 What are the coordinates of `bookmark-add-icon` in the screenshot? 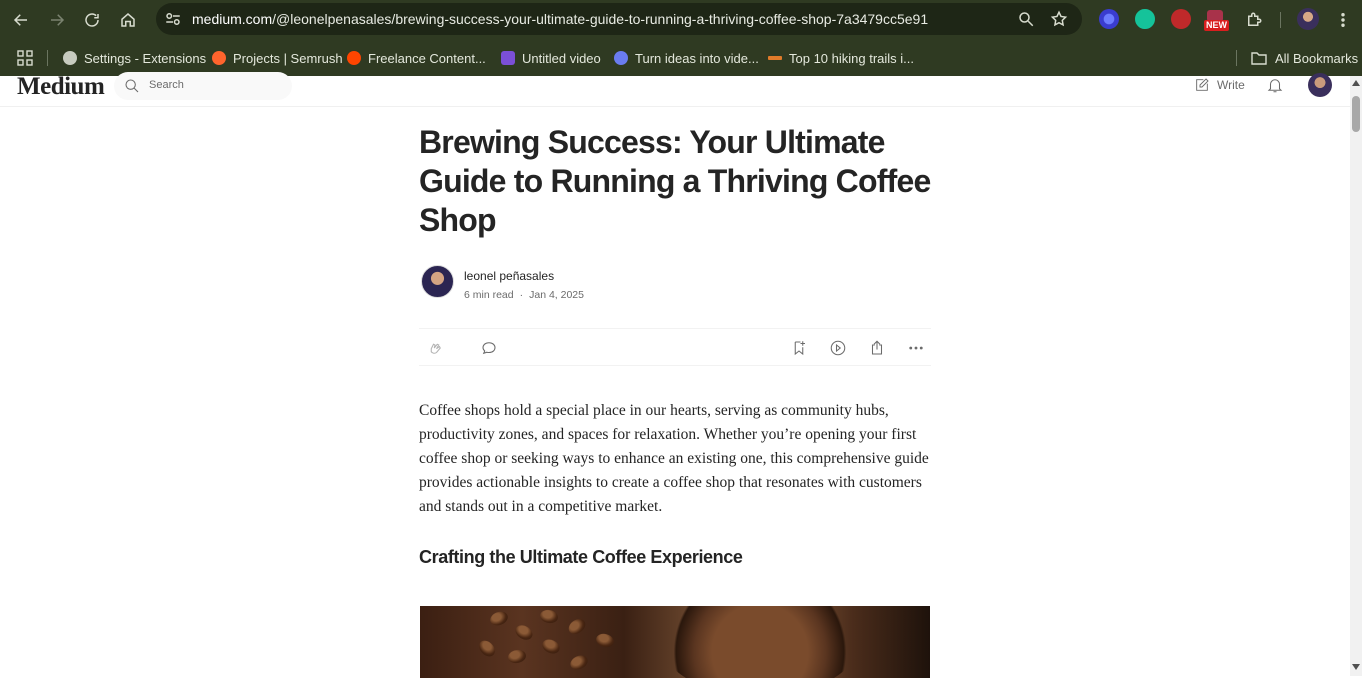 It's located at (799, 348).